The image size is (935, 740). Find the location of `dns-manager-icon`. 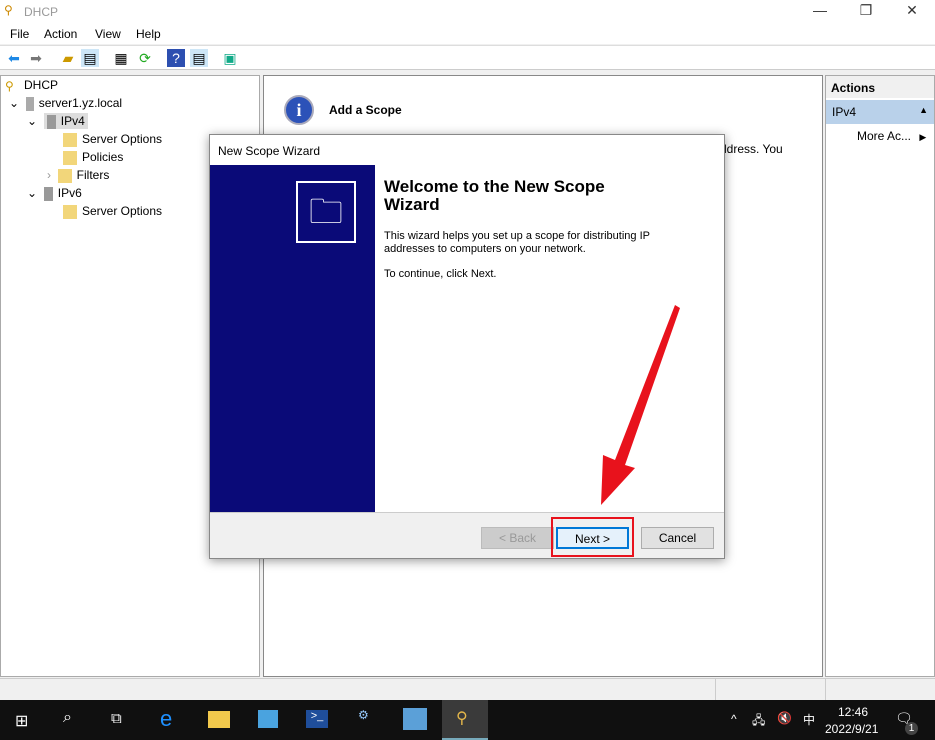

dns-manager-icon is located at coordinates (415, 719).